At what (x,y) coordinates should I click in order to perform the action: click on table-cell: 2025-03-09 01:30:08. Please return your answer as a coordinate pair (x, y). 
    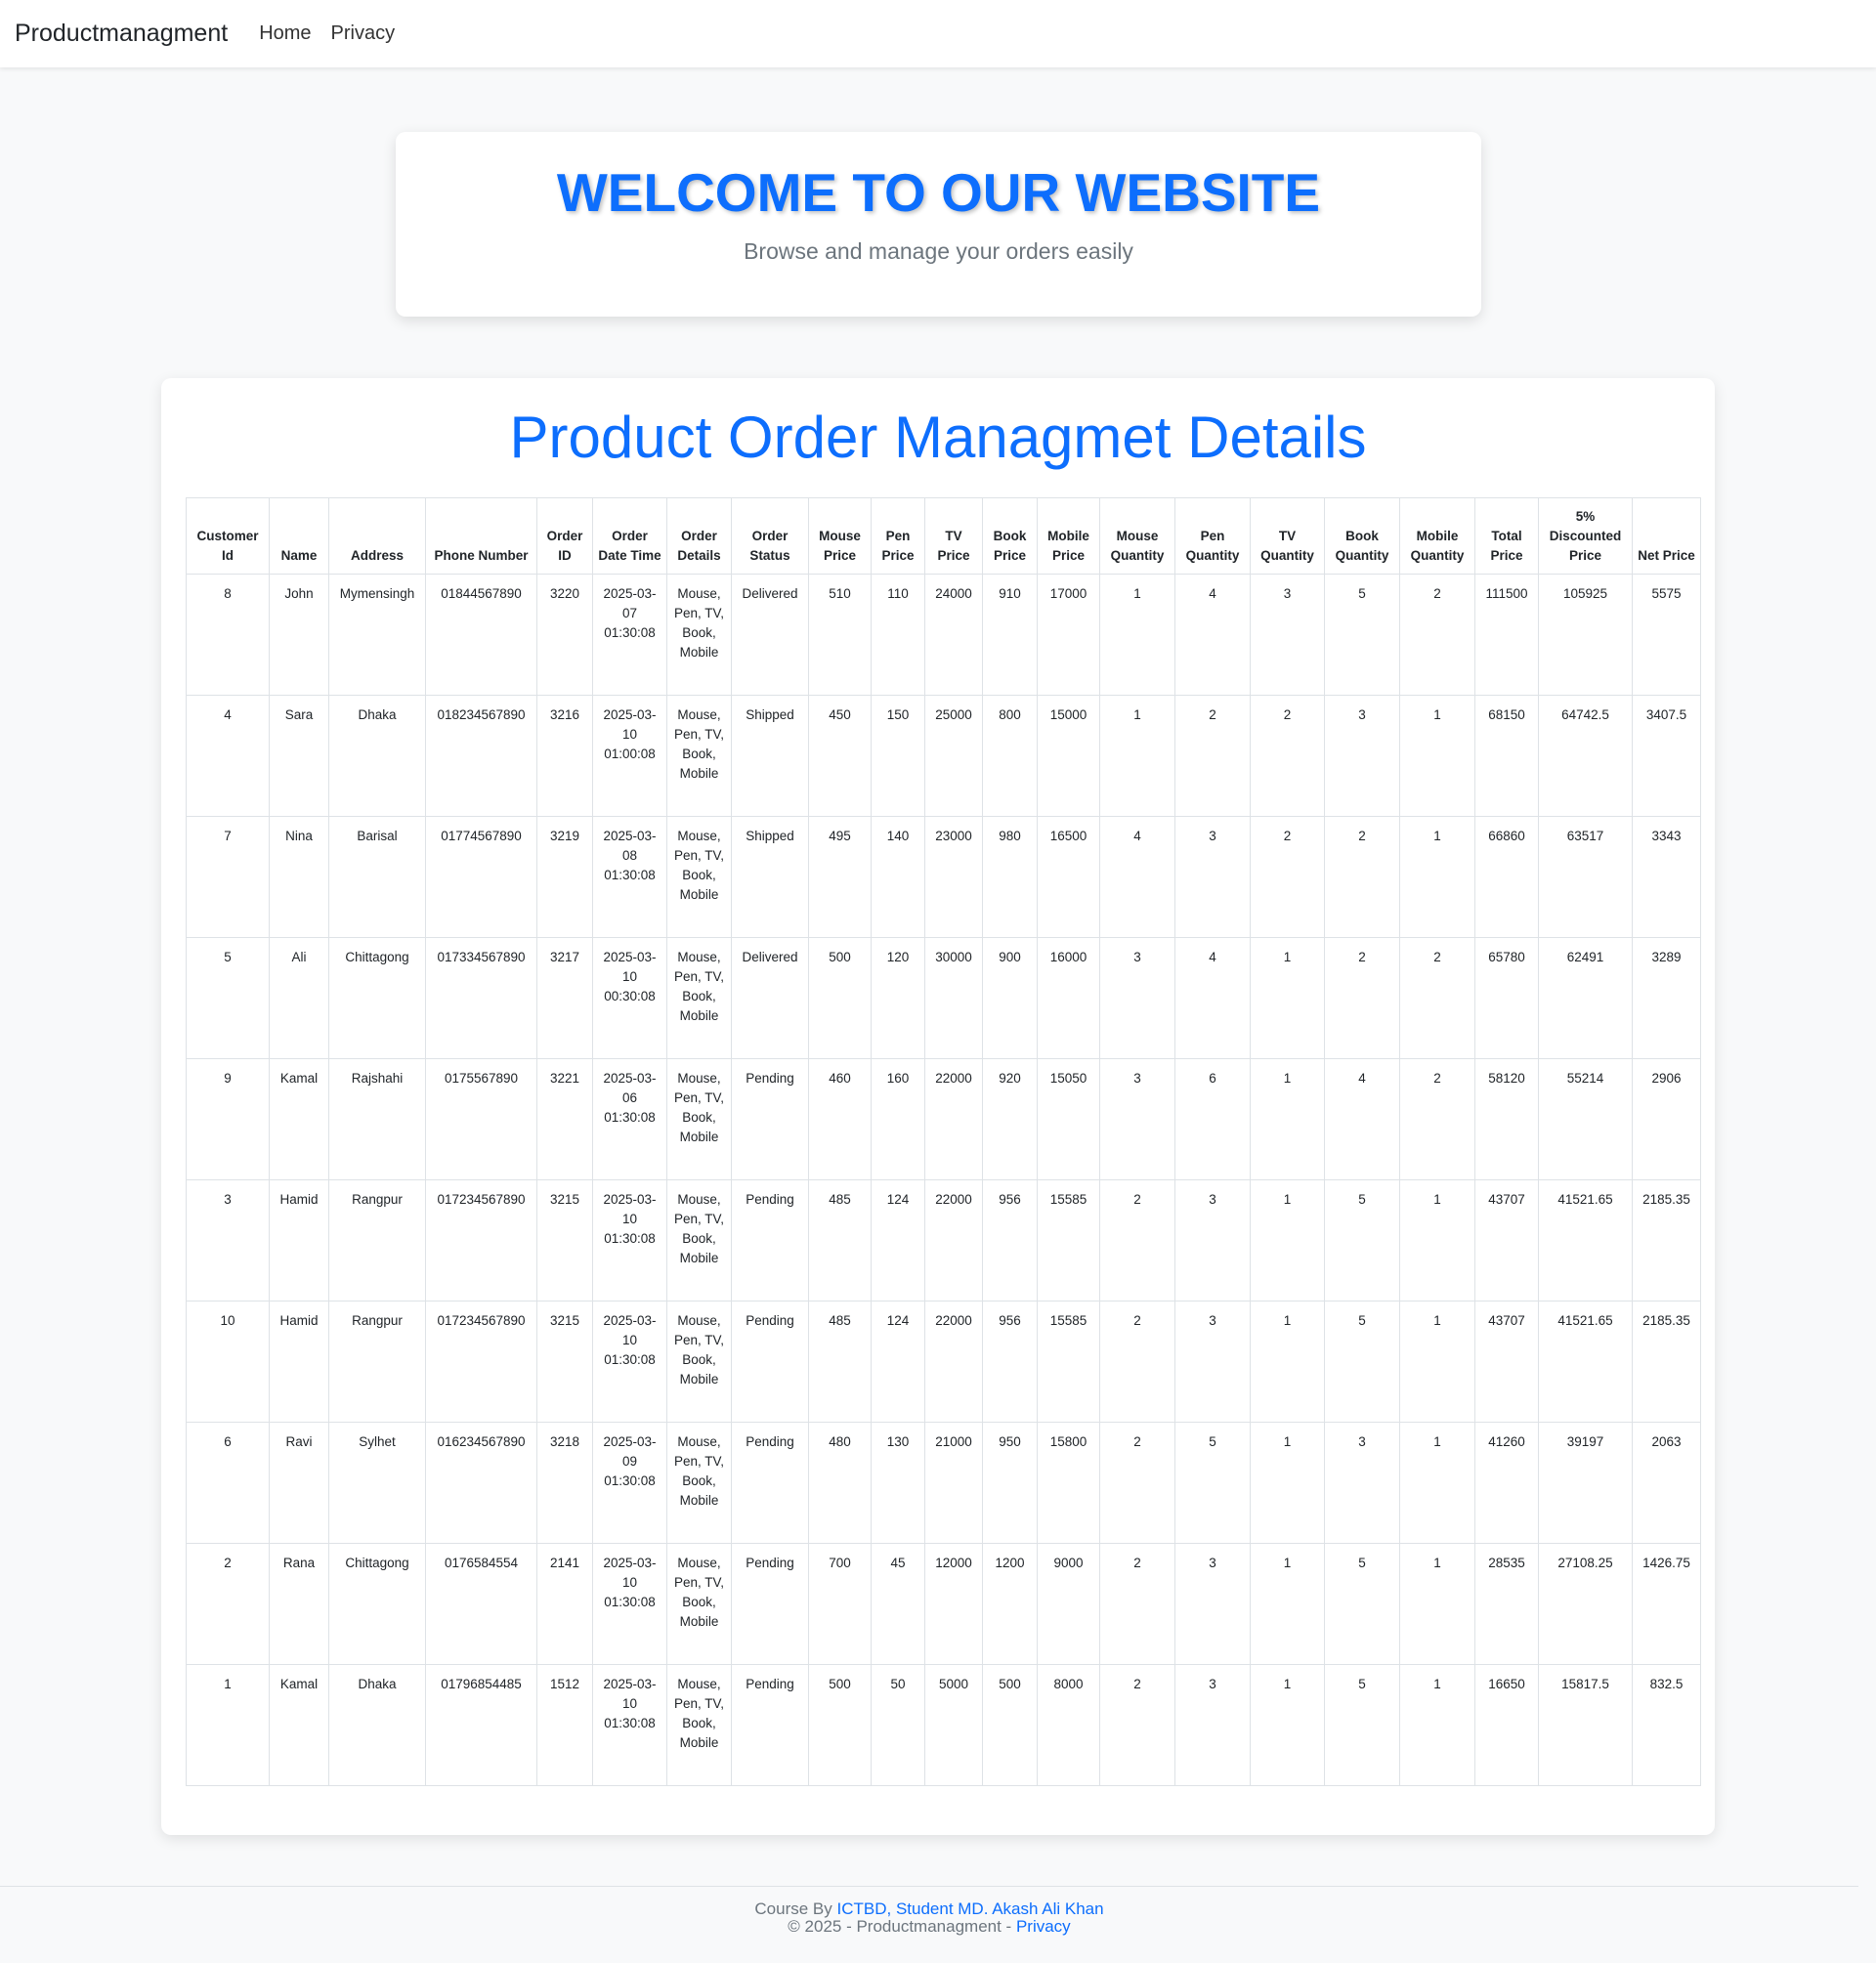
    Looking at the image, I should click on (629, 1483).